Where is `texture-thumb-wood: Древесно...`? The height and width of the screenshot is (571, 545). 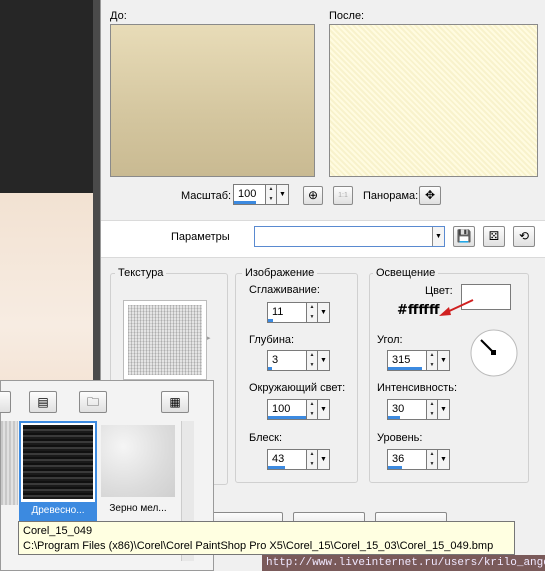
texture-thumb-wood: Древесно... is located at coordinates (58, 471).